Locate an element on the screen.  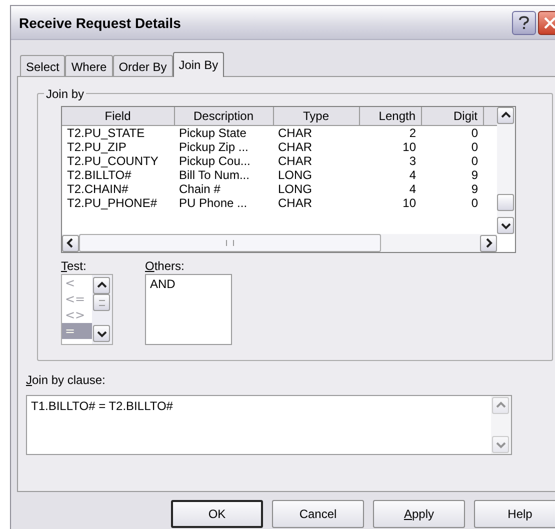
tab: Select is located at coordinates (43, 65).